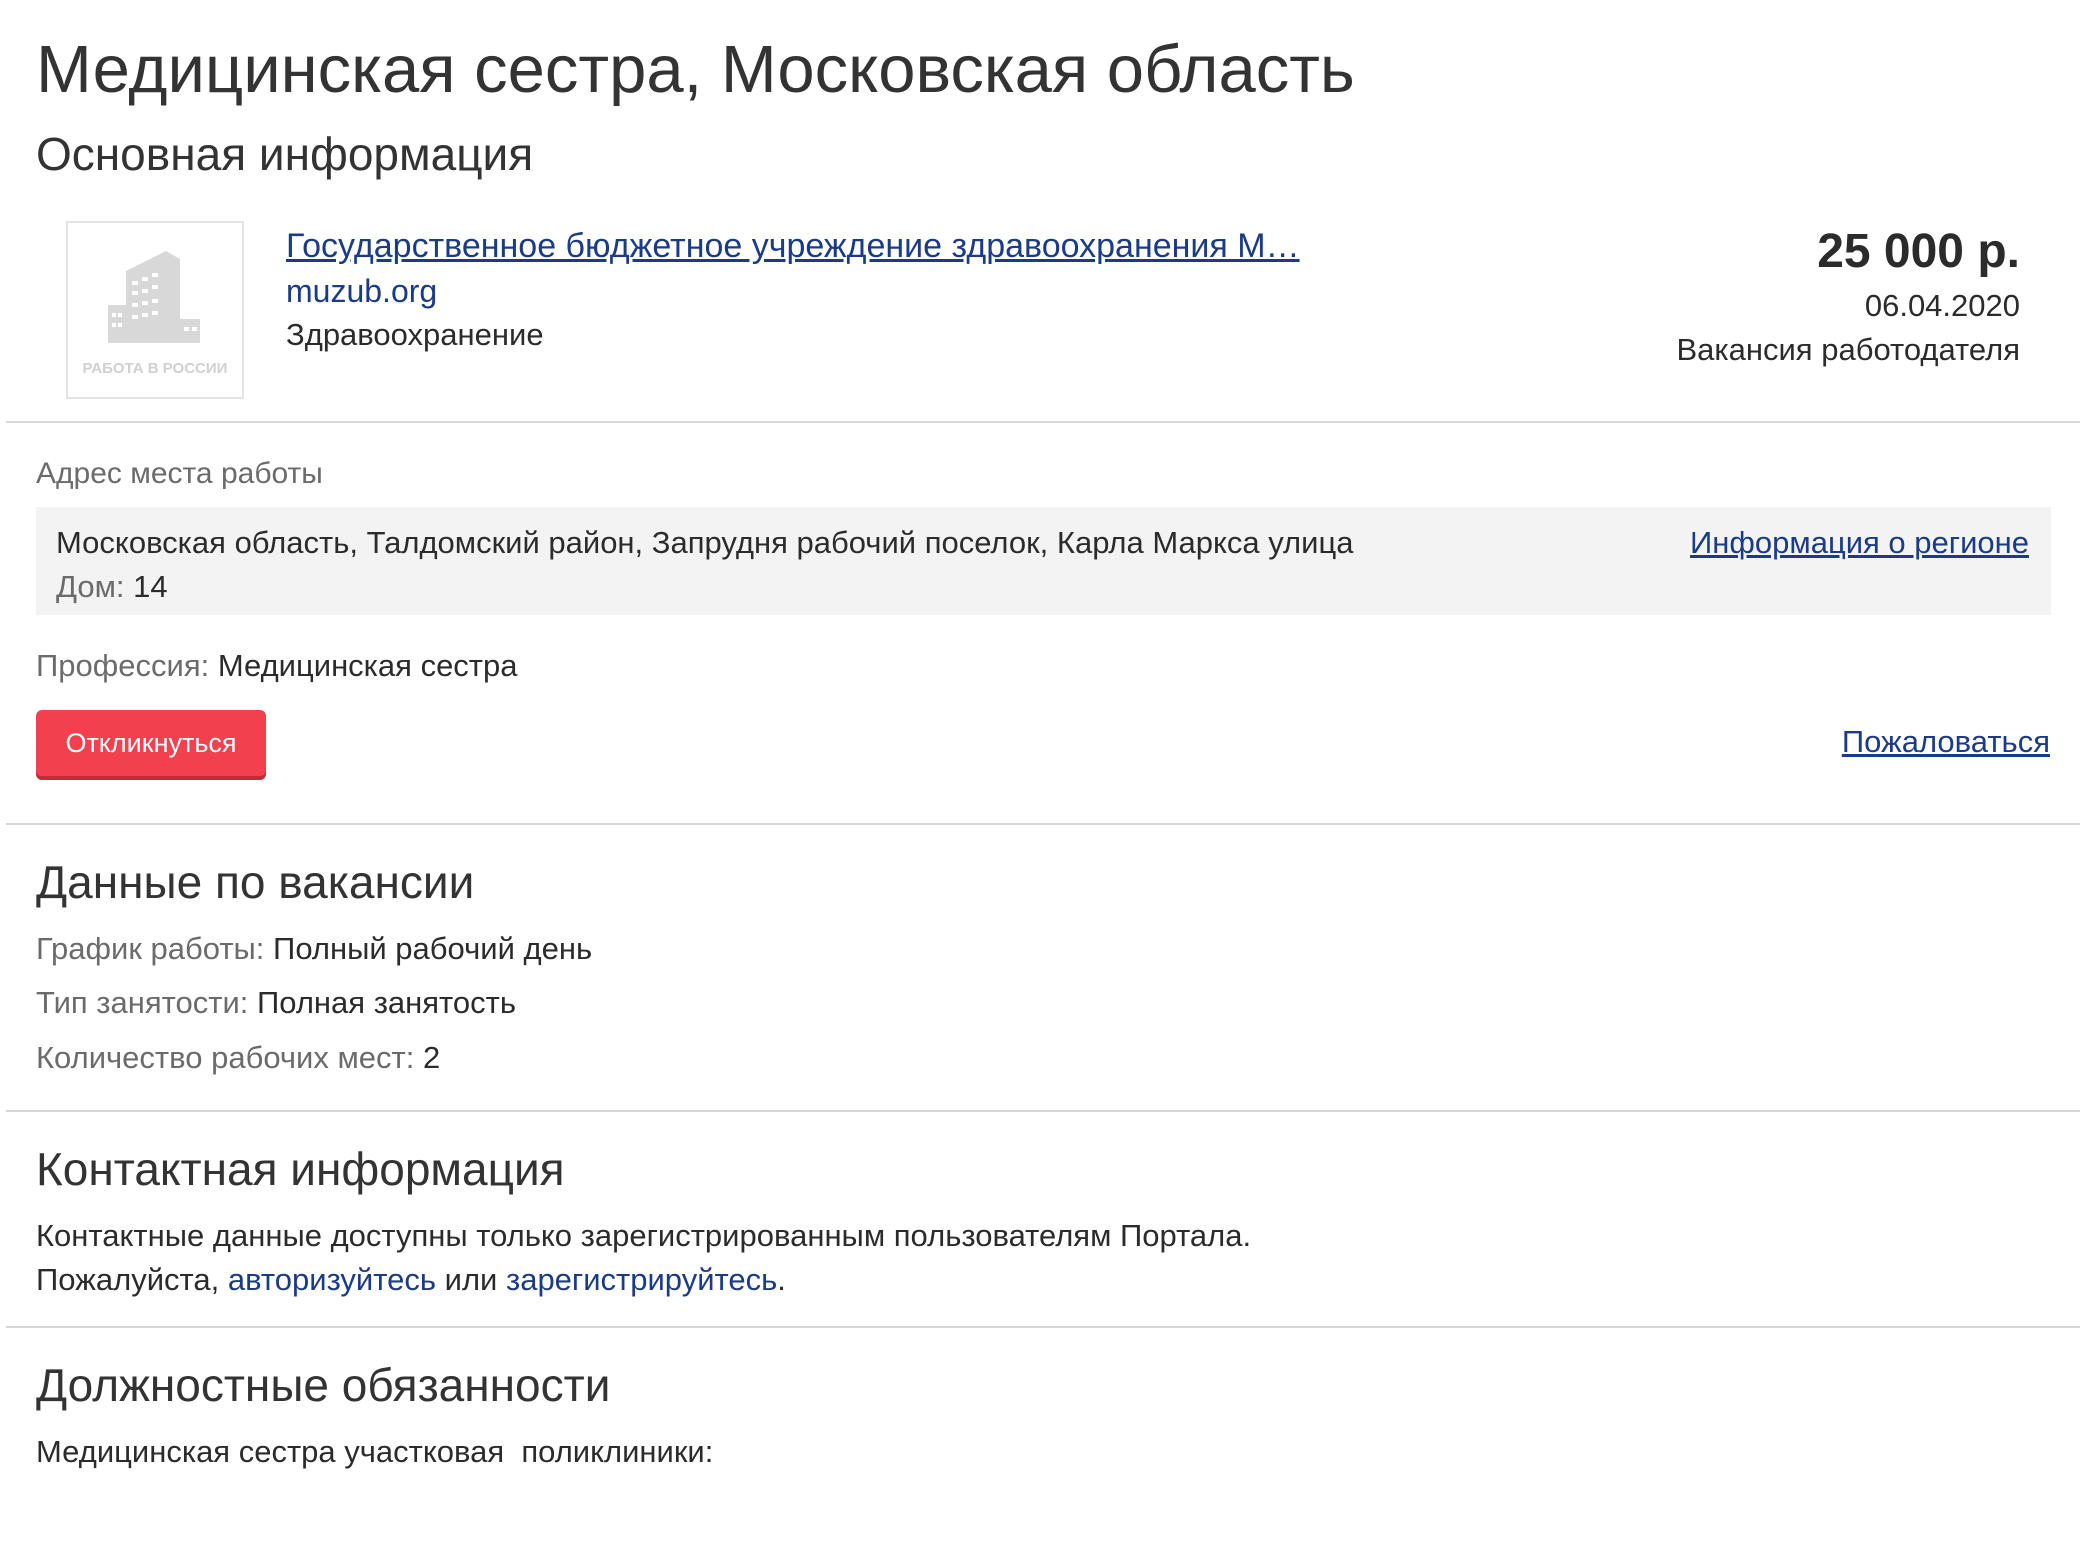 The height and width of the screenshot is (1556, 2080). I want to click on publish-date: 06.04.2020, so click(1942, 305).